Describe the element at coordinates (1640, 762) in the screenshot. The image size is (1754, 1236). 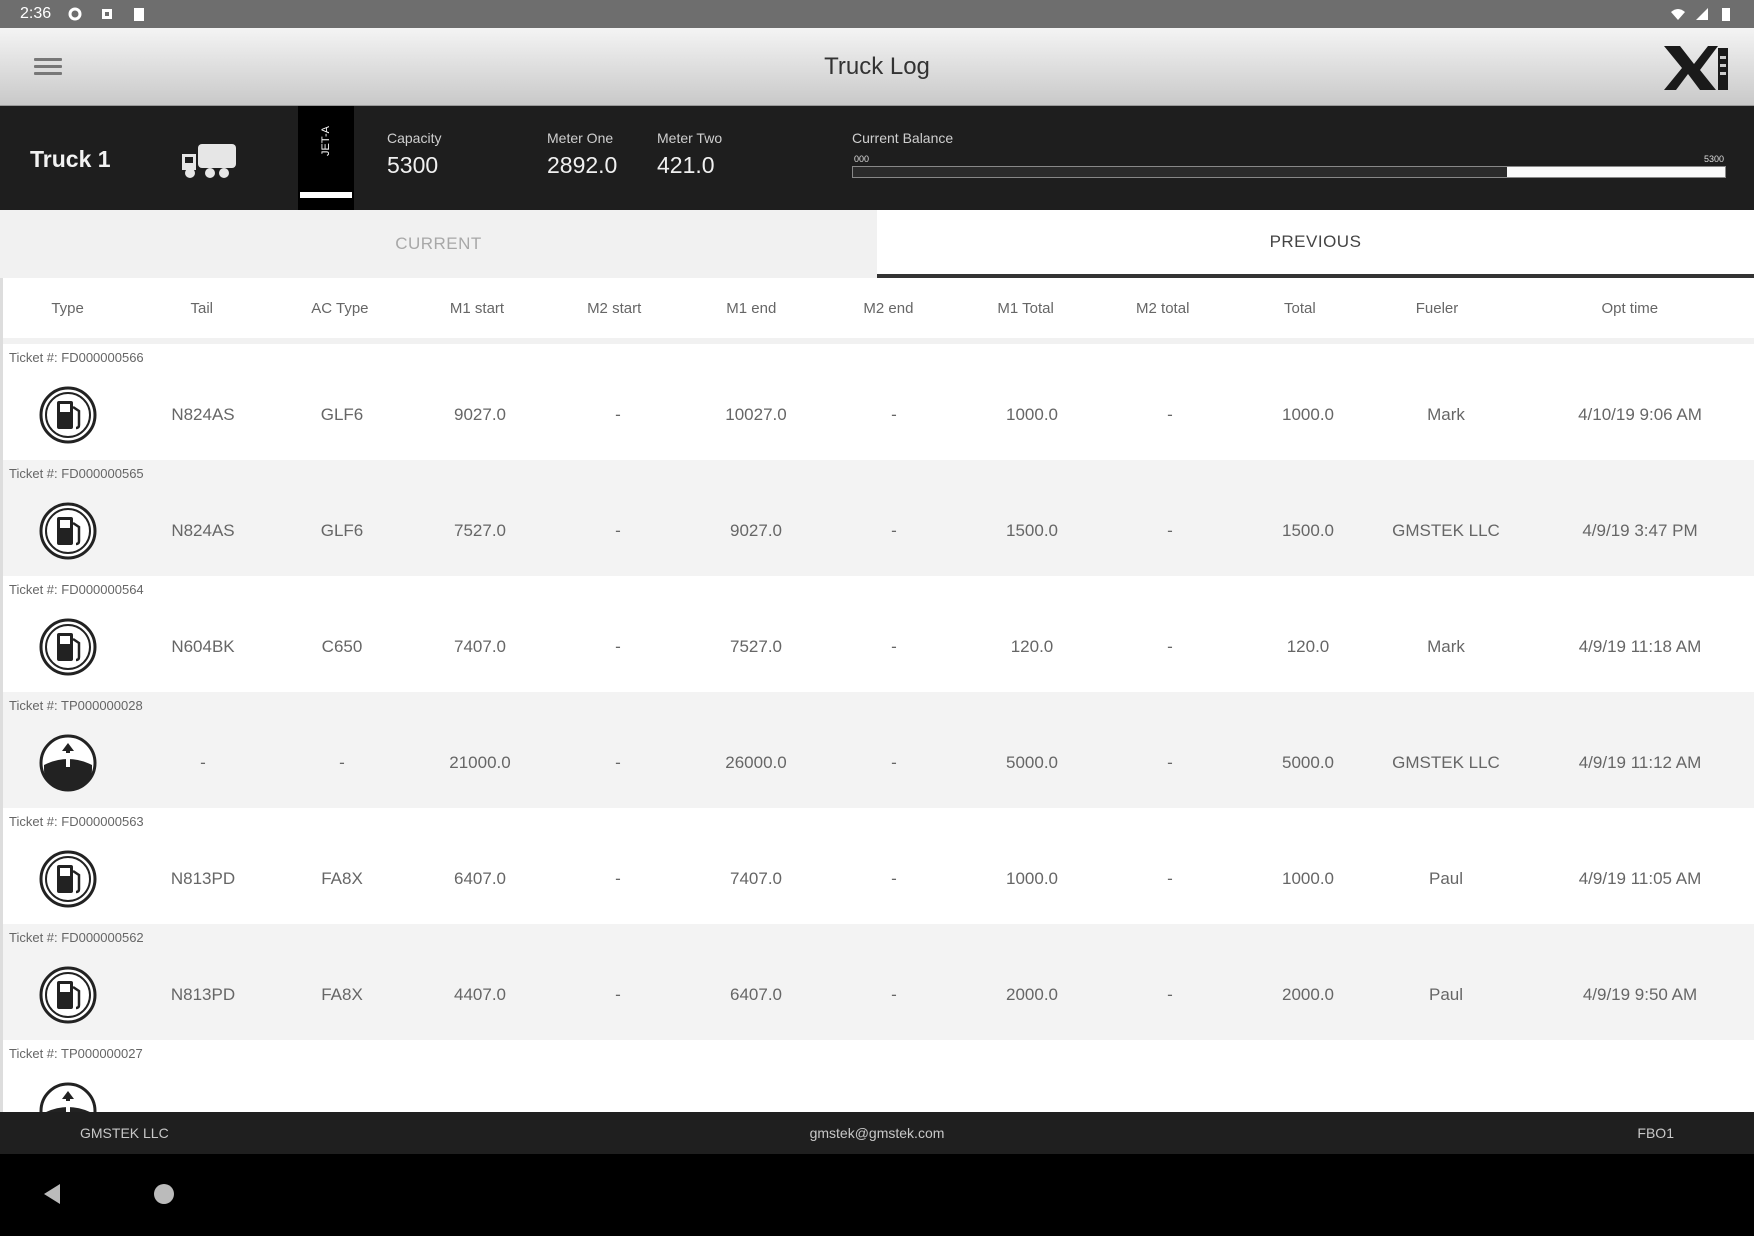
I see `cell-opt-time: 4/9/19 11:12 AM` at that location.